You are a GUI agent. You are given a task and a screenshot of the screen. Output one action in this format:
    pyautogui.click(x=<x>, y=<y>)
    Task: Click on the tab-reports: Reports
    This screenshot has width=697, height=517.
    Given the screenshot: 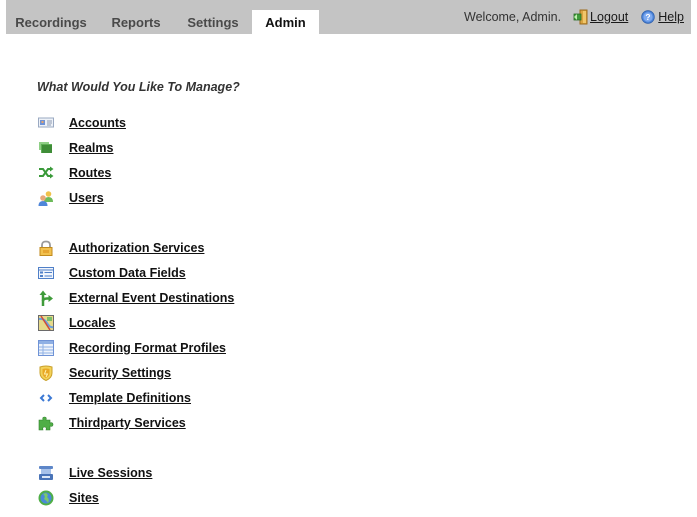 What is the action you would take?
    pyautogui.click(x=136, y=22)
    